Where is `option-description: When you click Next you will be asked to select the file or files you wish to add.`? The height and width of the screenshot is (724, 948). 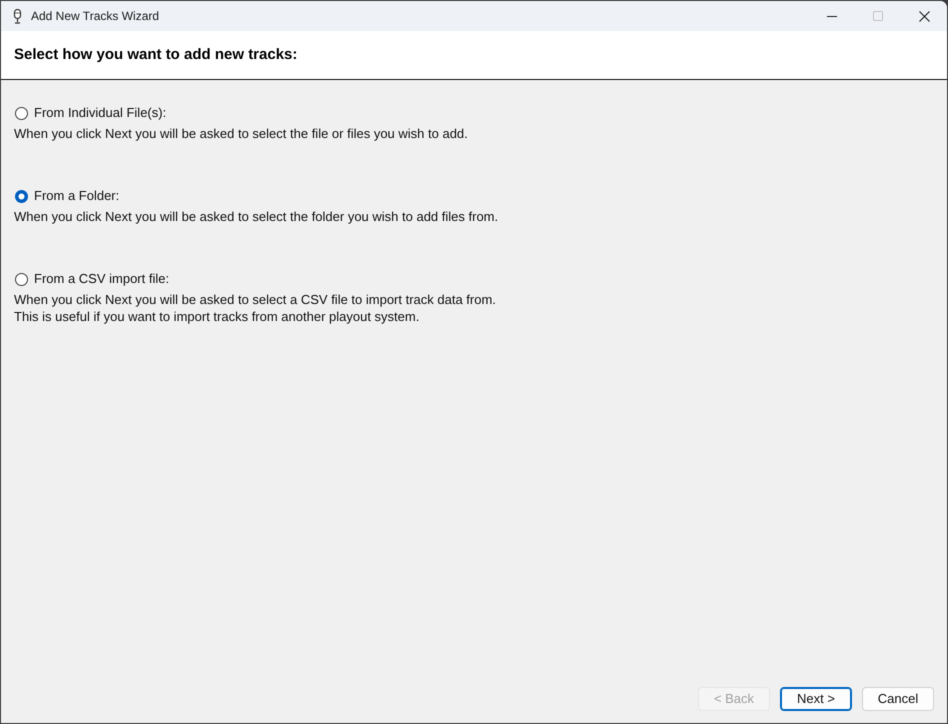 option-description: When you click Next you will be asked to select the file or files you wish to add. is located at coordinates (241, 133).